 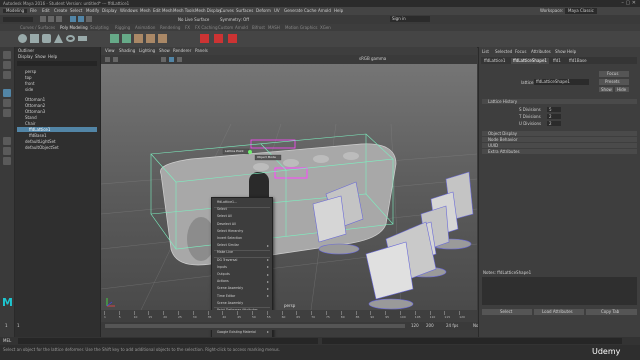 What do you see at coordinates (559, 312) in the screenshot?
I see `ae-load-attributes-button: Load Attributes` at bounding box center [559, 312].